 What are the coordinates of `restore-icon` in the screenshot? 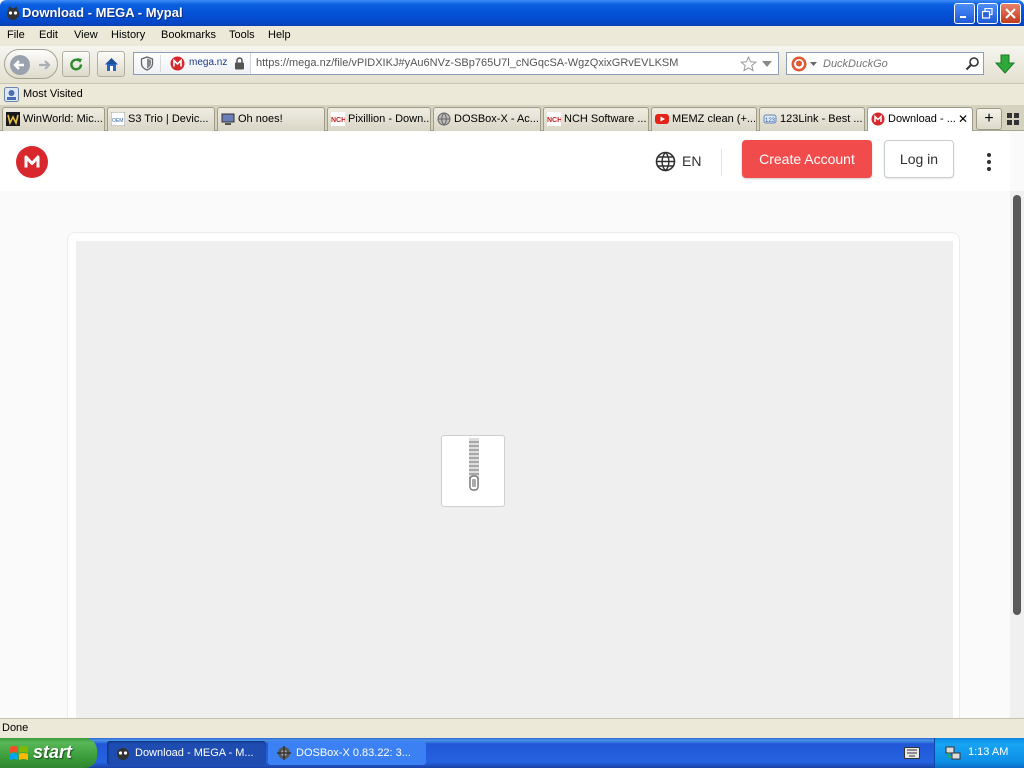 It's located at (987, 13).